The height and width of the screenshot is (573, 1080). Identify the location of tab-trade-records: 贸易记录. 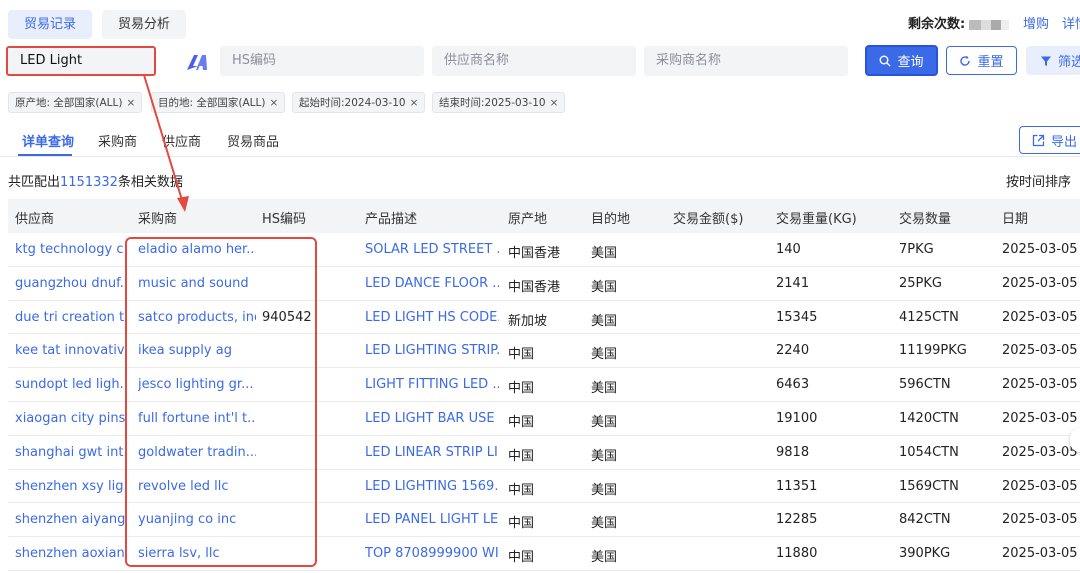
(50, 24).